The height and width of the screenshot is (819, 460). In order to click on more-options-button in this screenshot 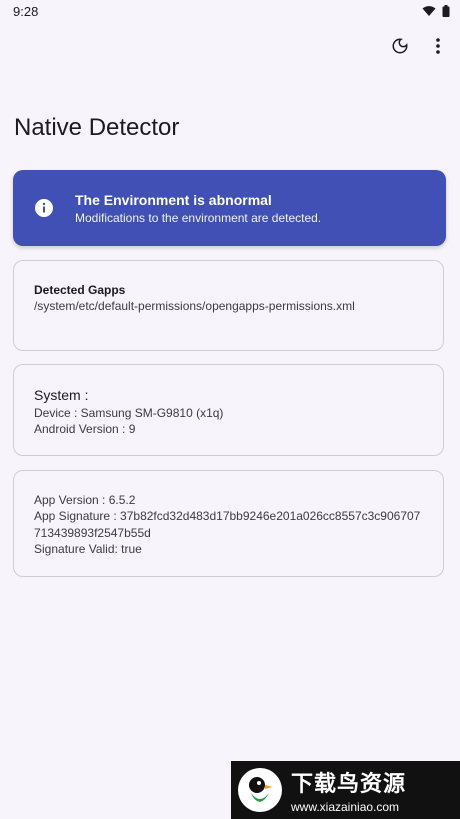, I will do `click(438, 48)`.